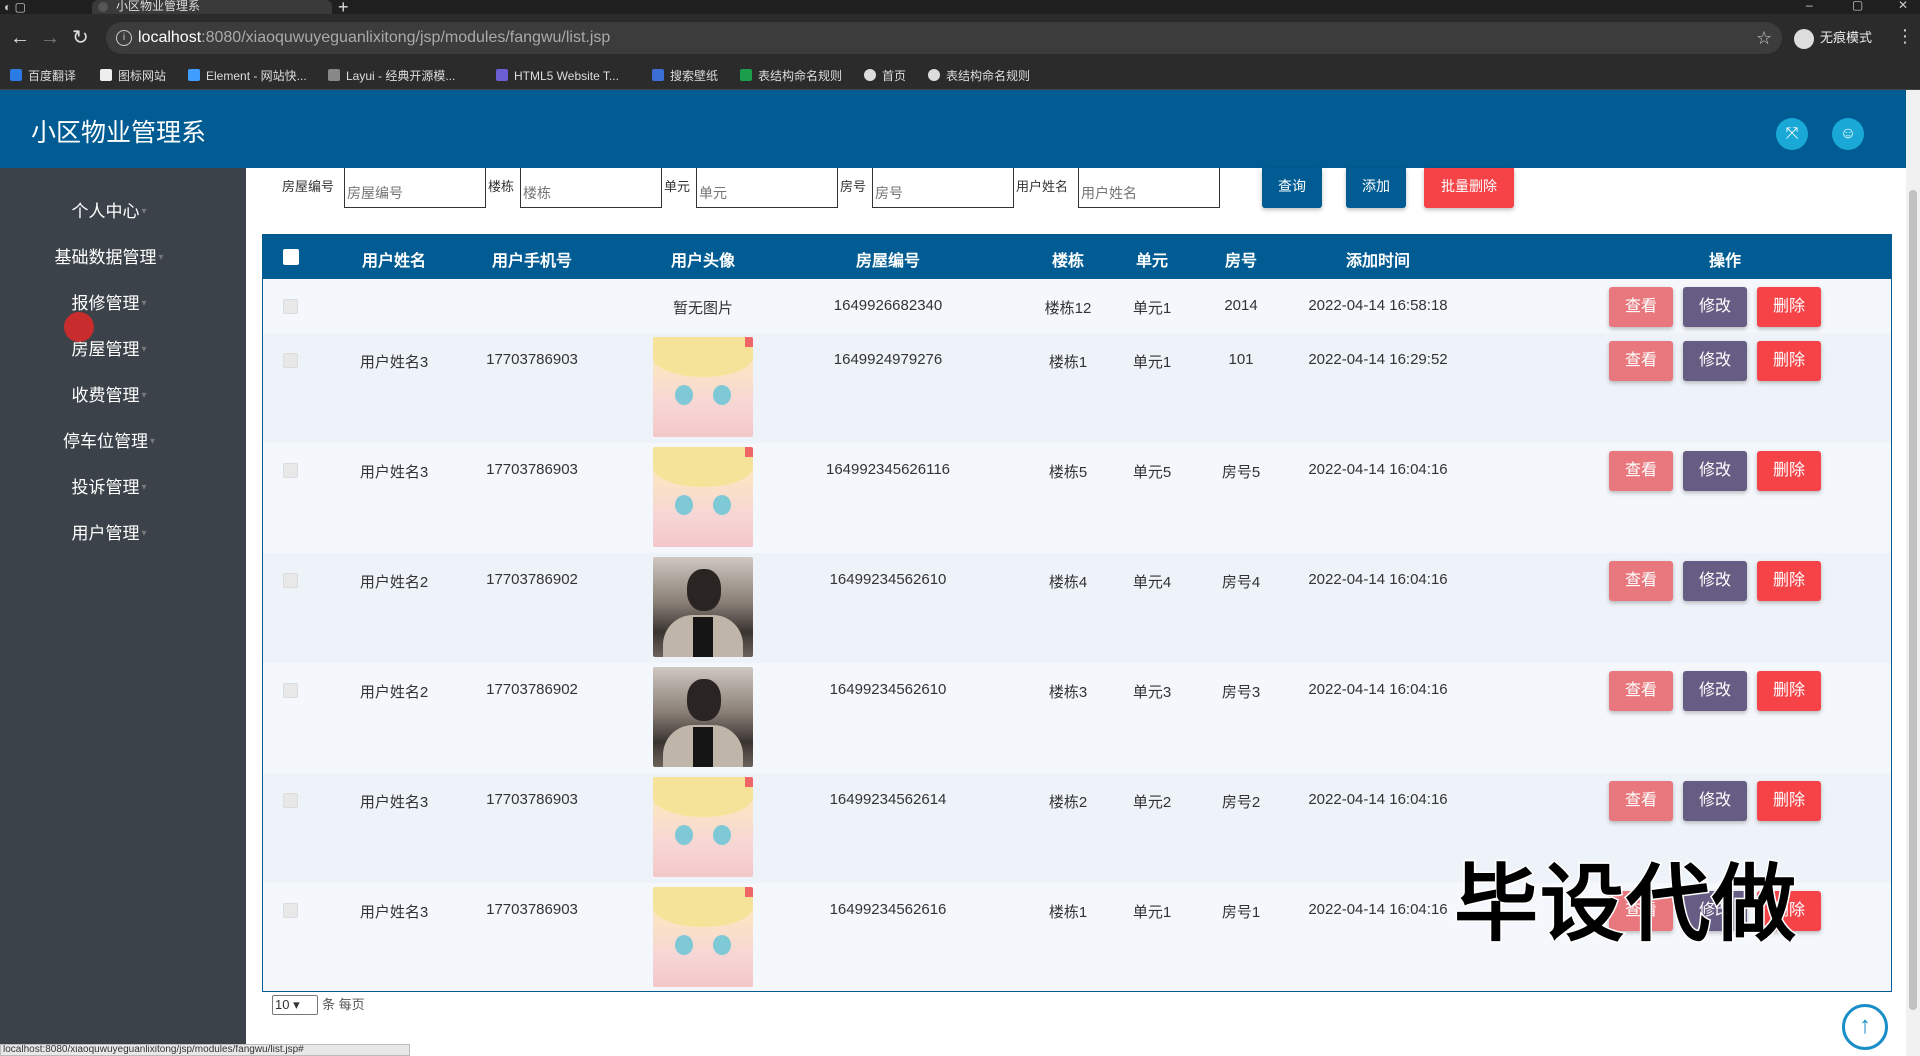 Image resolution: width=1920 pixels, height=1056 pixels. What do you see at coordinates (1149, 188) in the screenshot?
I see `username-input` at bounding box center [1149, 188].